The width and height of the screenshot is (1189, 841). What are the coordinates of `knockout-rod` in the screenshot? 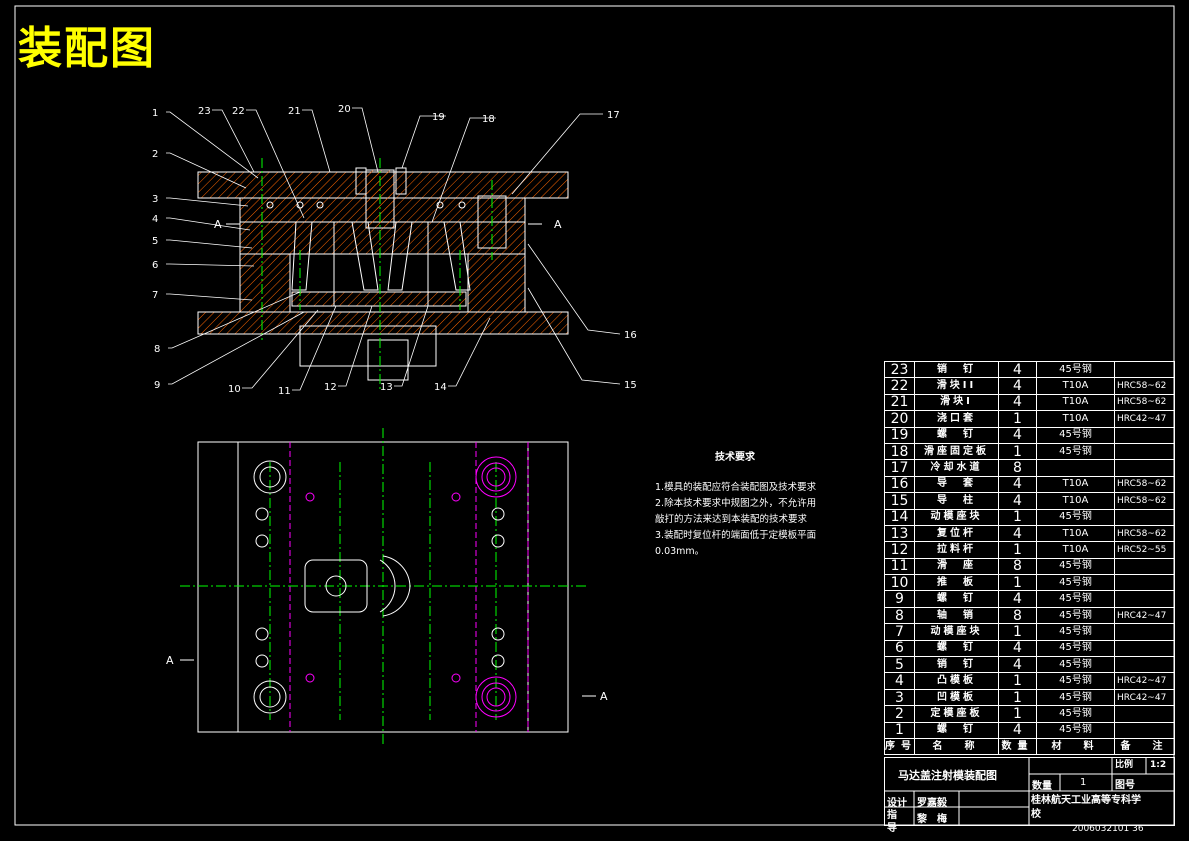 It's located at (388, 360).